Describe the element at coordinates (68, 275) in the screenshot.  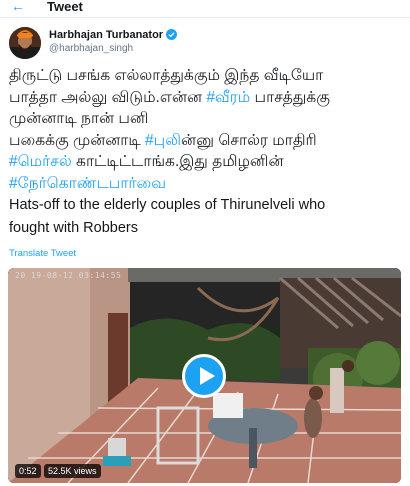
I see `cctv-timestamp: 20 19-08-12 03:14:55` at that location.